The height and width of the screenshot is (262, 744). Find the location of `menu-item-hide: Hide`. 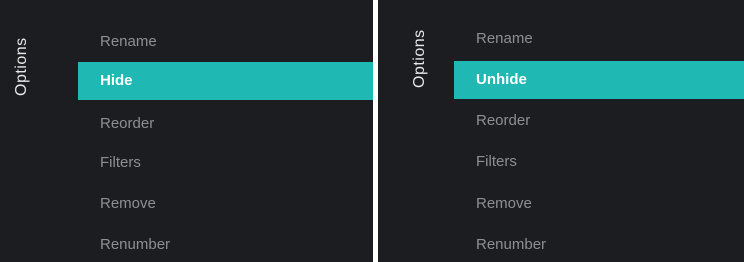

menu-item-hide: Hide is located at coordinates (225, 81).